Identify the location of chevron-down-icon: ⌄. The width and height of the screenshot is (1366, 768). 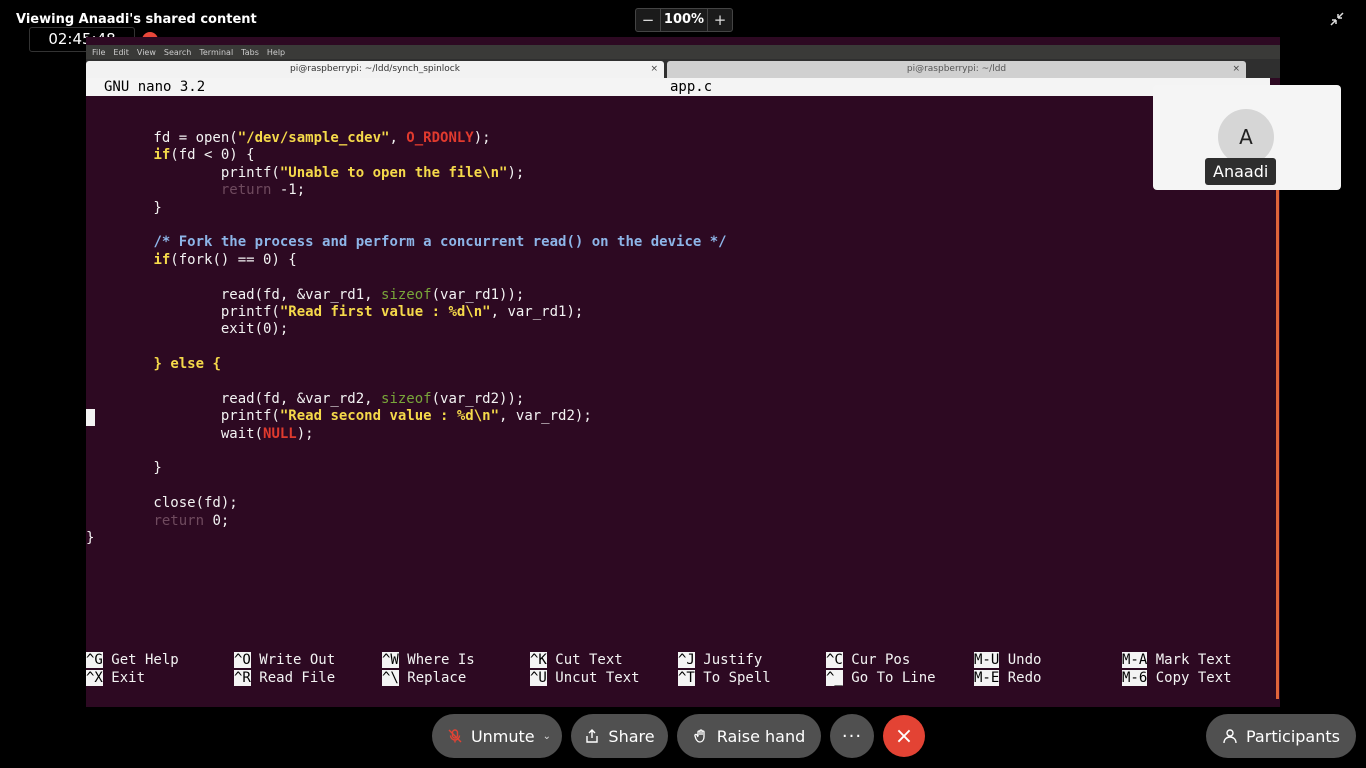
(547, 736).